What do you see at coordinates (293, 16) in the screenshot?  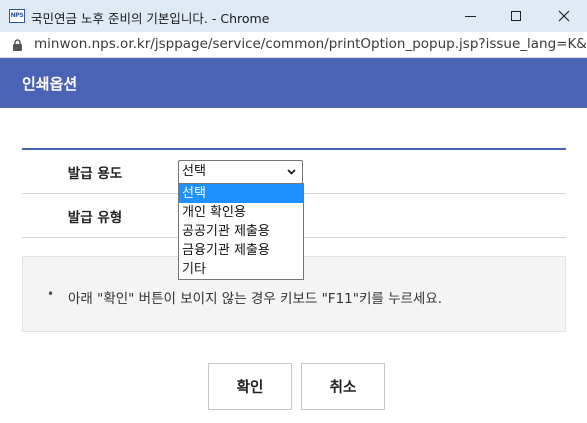 I see `window-titlebar: NPS 국민연금 노후 준비의 기본입니다. - Chrome` at bounding box center [293, 16].